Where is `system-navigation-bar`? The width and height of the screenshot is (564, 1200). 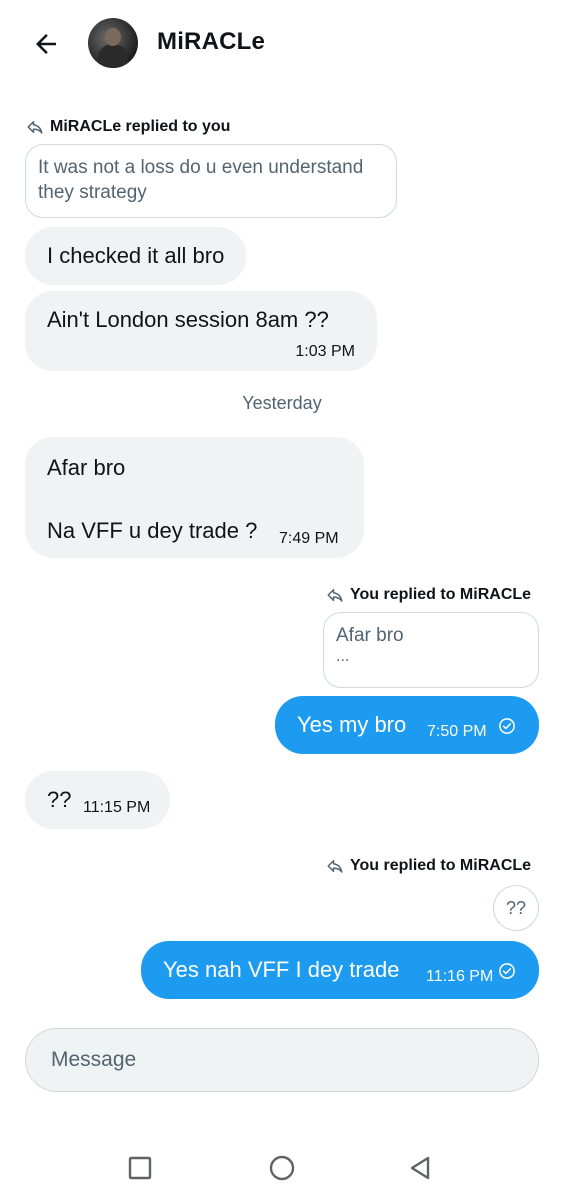
system-navigation-bar is located at coordinates (282, 1162).